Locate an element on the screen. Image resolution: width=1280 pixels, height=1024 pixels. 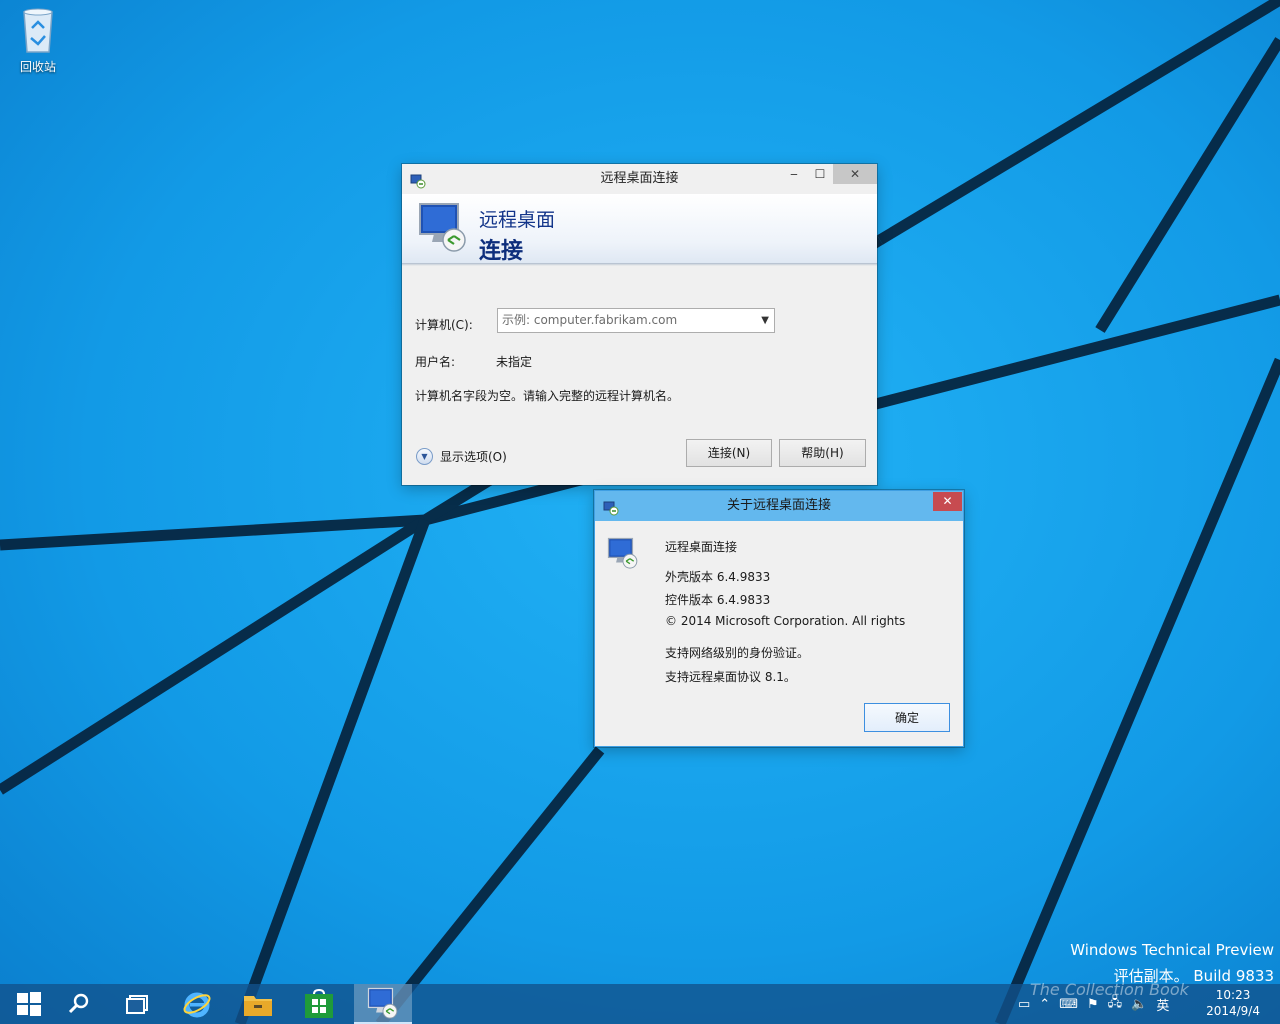
recycle-bin-label: 回收站 is located at coordinates (37, 67).